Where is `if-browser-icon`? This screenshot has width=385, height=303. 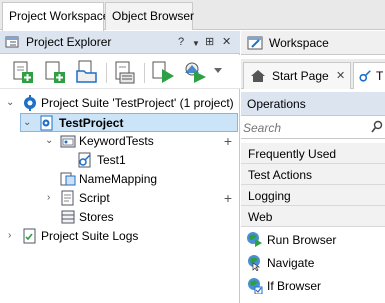 if-browser-icon is located at coordinates (255, 286).